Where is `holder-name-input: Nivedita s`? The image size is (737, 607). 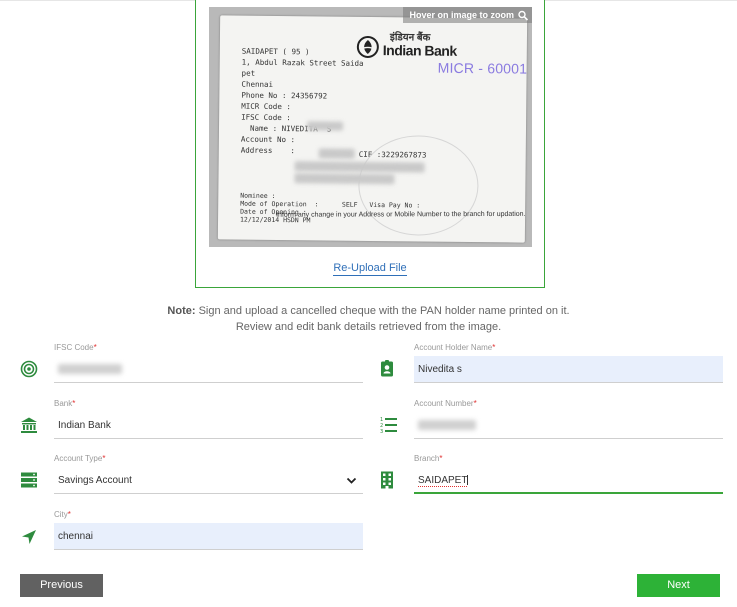
holder-name-input: Nivedita s is located at coordinates (568, 369).